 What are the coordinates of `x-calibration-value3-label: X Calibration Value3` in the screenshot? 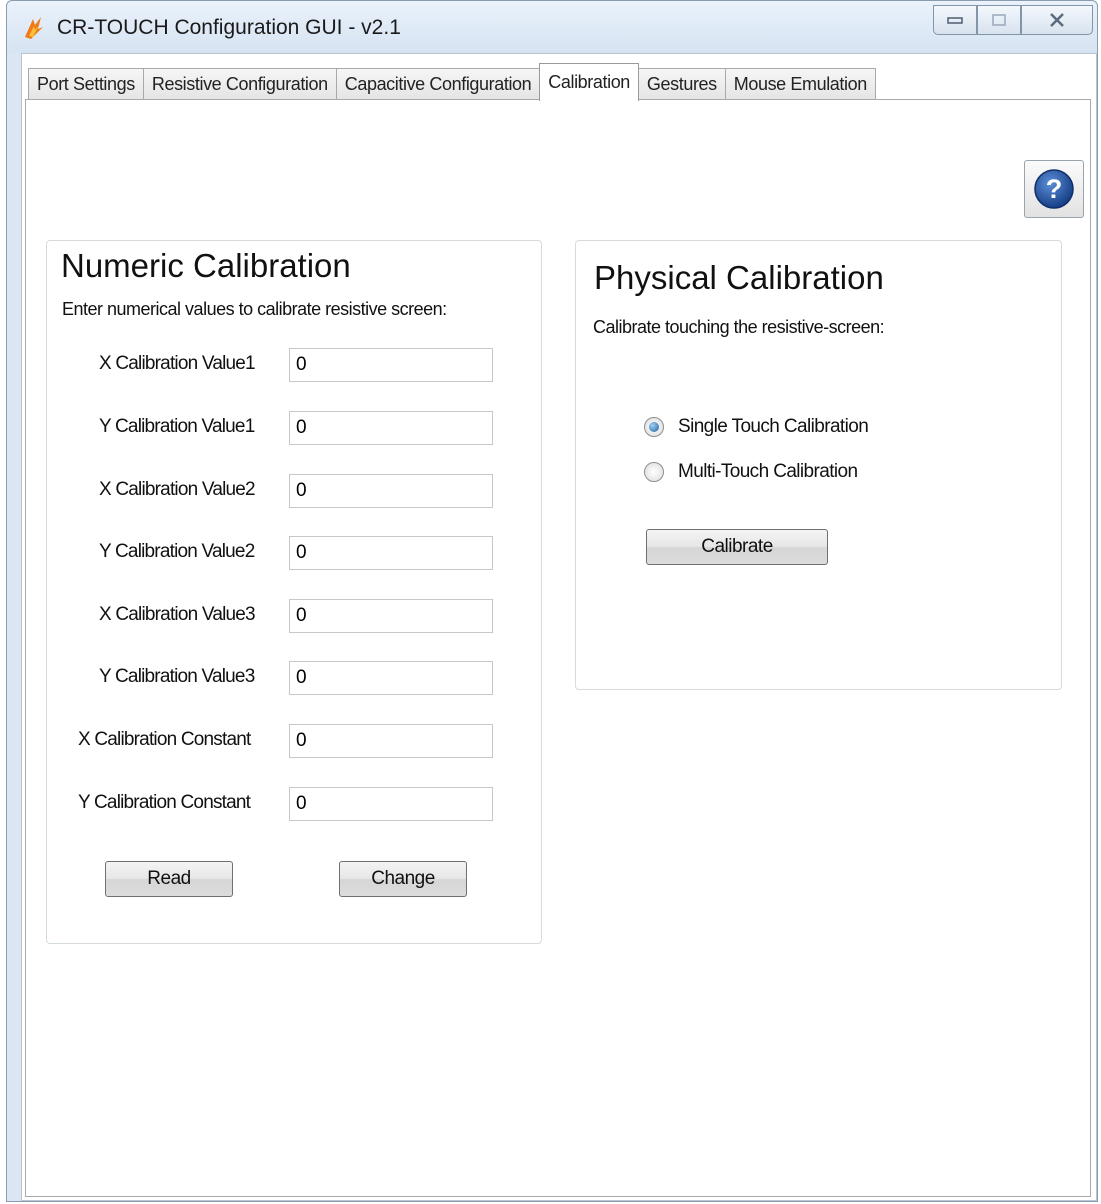 It's located at (177, 614).